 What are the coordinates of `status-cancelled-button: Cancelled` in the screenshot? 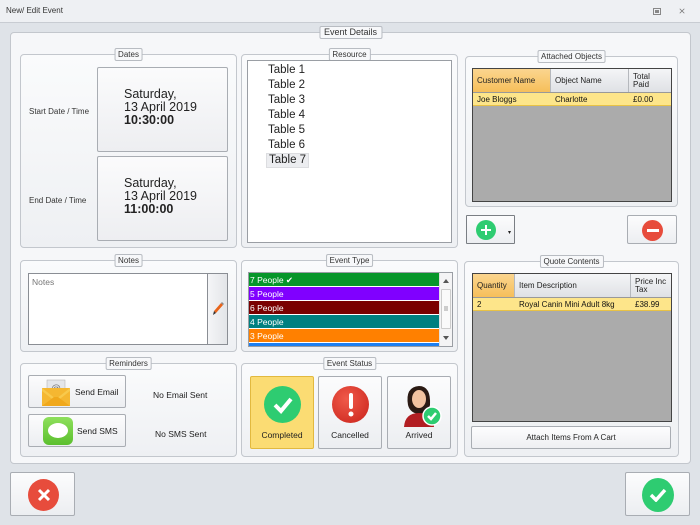 It's located at (350, 412).